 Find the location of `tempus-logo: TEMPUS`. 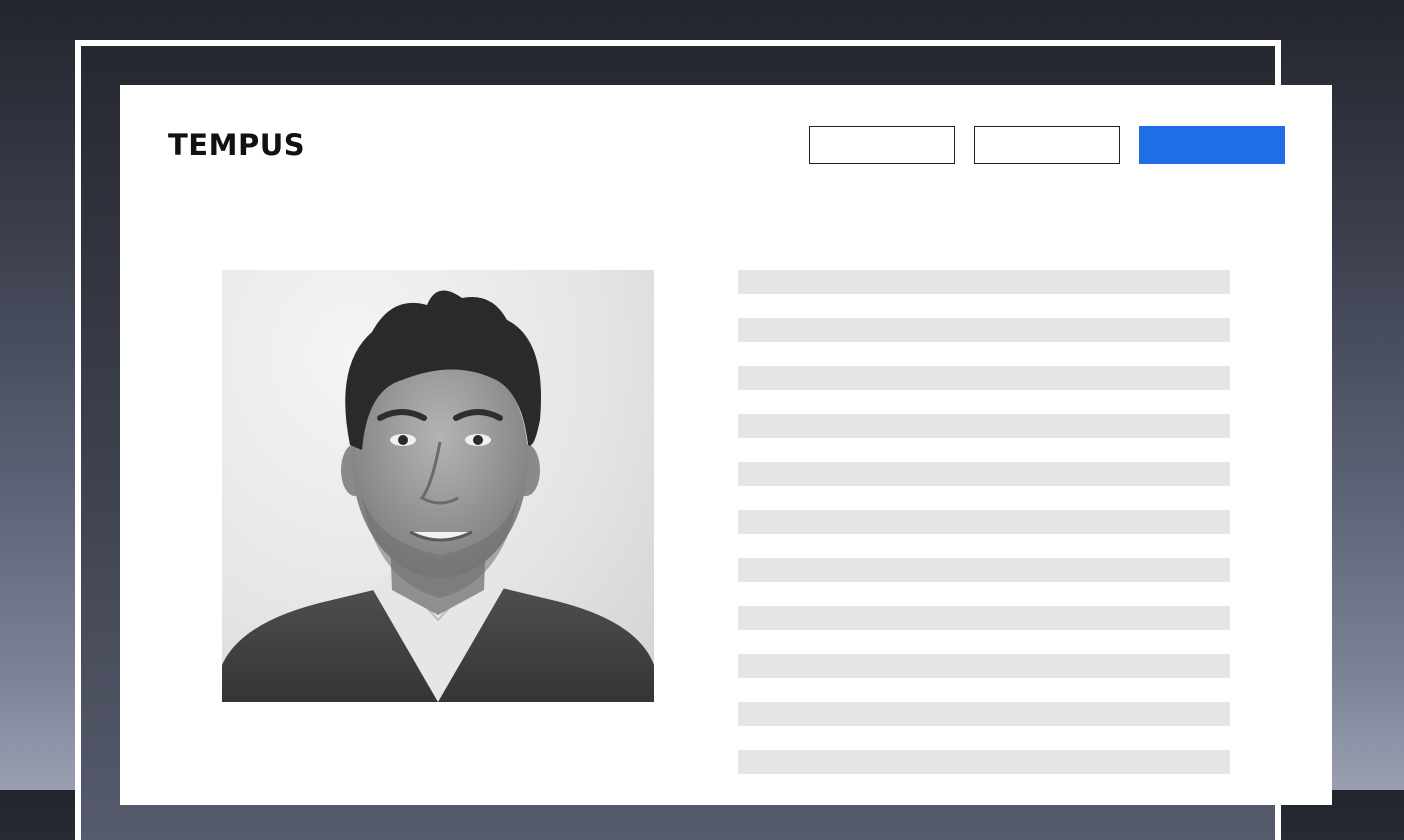

tempus-logo: TEMPUS is located at coordinates (236, 145).